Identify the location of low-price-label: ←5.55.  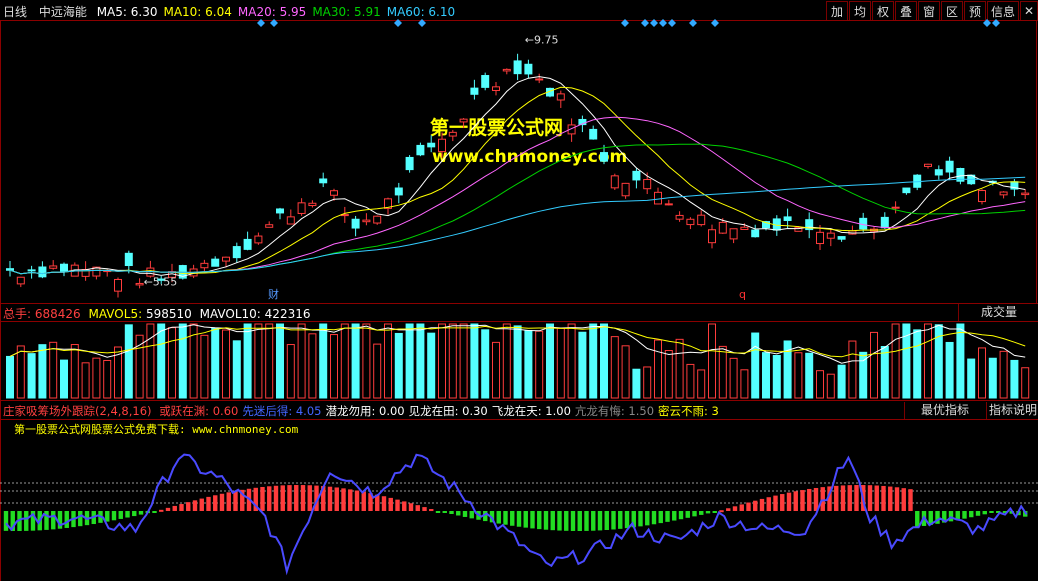
(161, 282).